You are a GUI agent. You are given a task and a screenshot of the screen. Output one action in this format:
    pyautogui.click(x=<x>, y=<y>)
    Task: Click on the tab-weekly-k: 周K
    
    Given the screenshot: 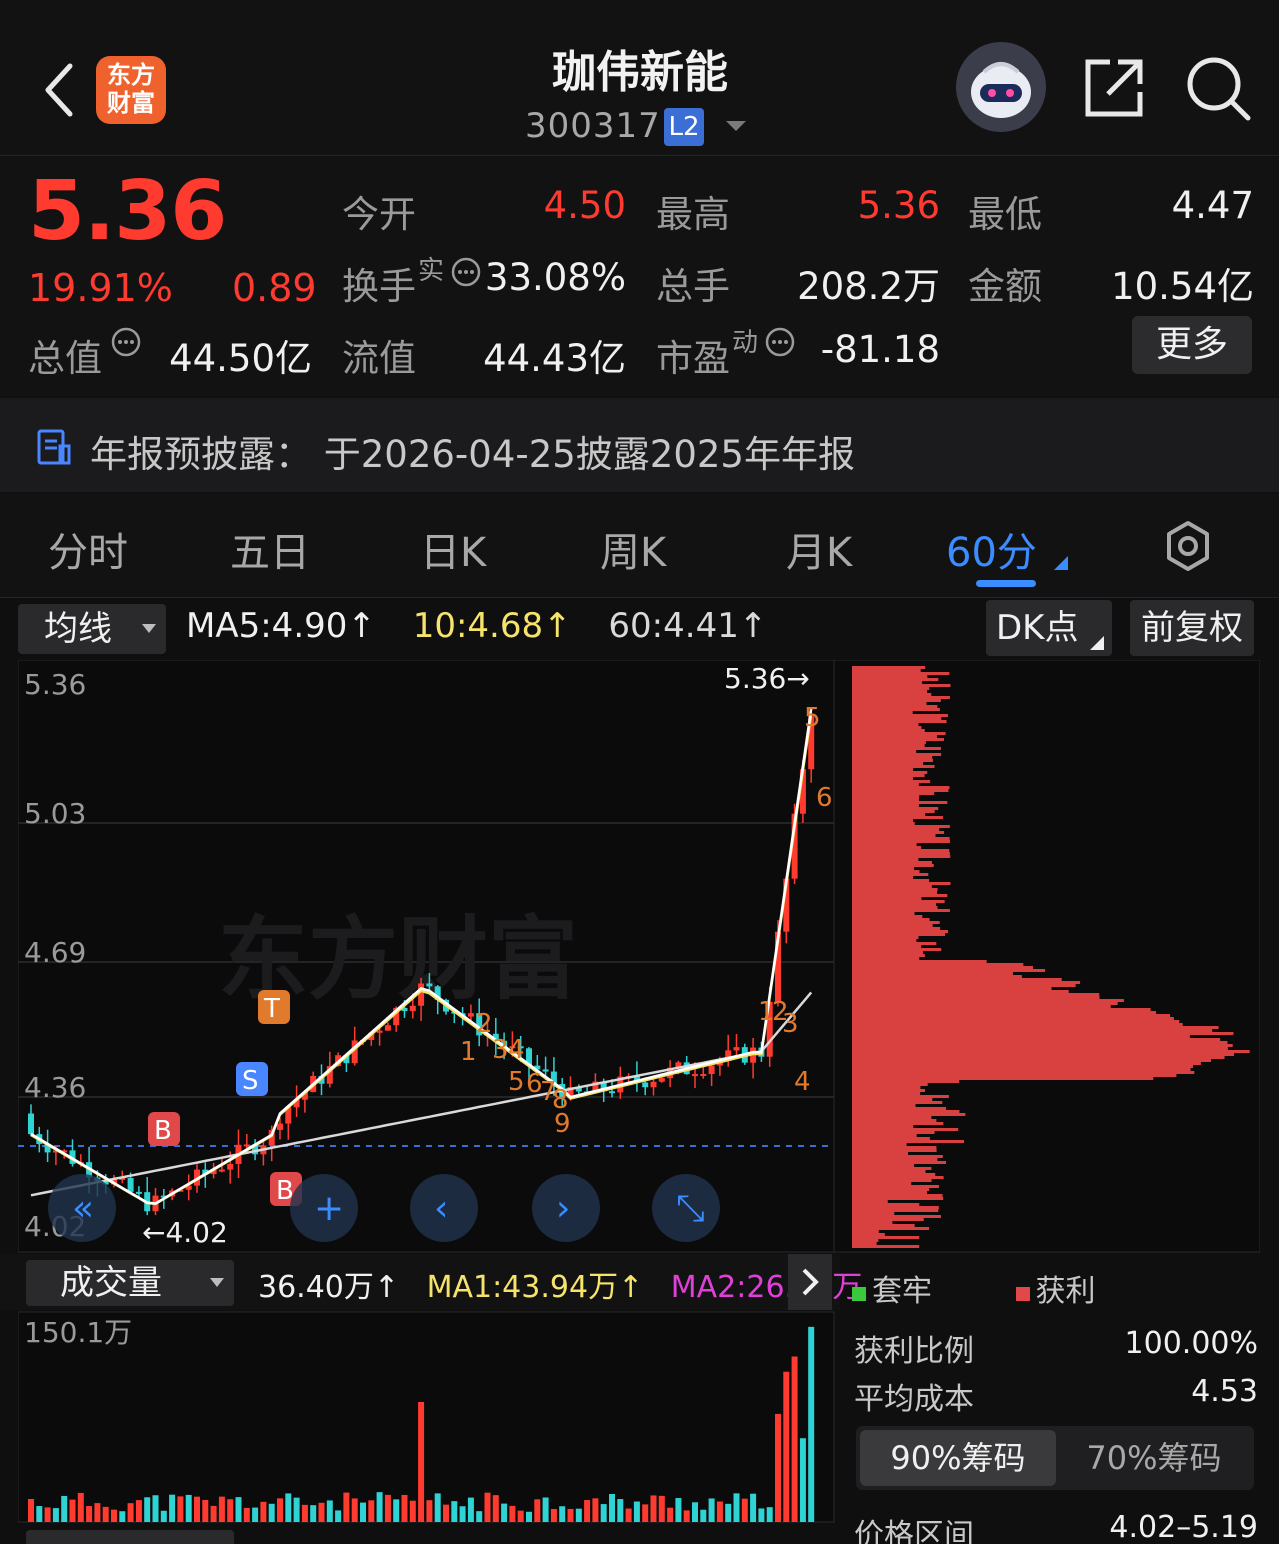 What is the action you would take?
    pyautogui.click(x=633, y=549)
    